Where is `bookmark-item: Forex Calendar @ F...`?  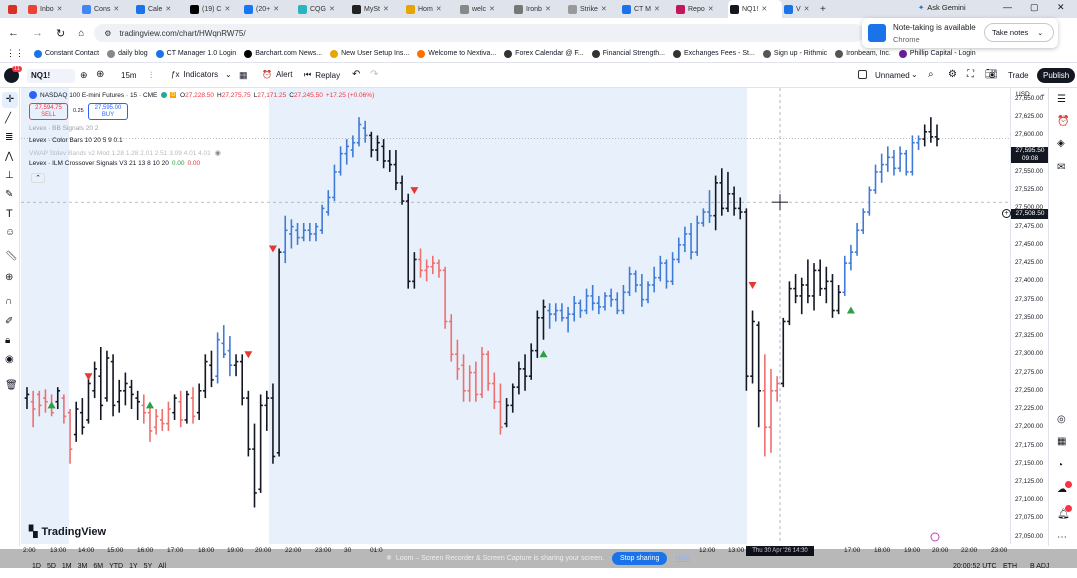
bookmark-item: Forex Calendar @ F... is located at coordinates (544, 53).